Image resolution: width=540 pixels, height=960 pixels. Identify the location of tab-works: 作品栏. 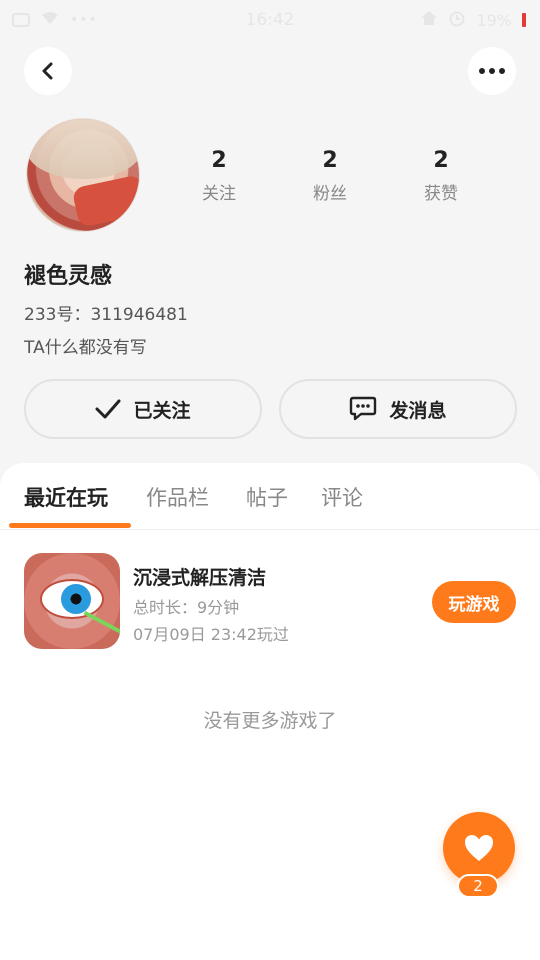
(177, 497).